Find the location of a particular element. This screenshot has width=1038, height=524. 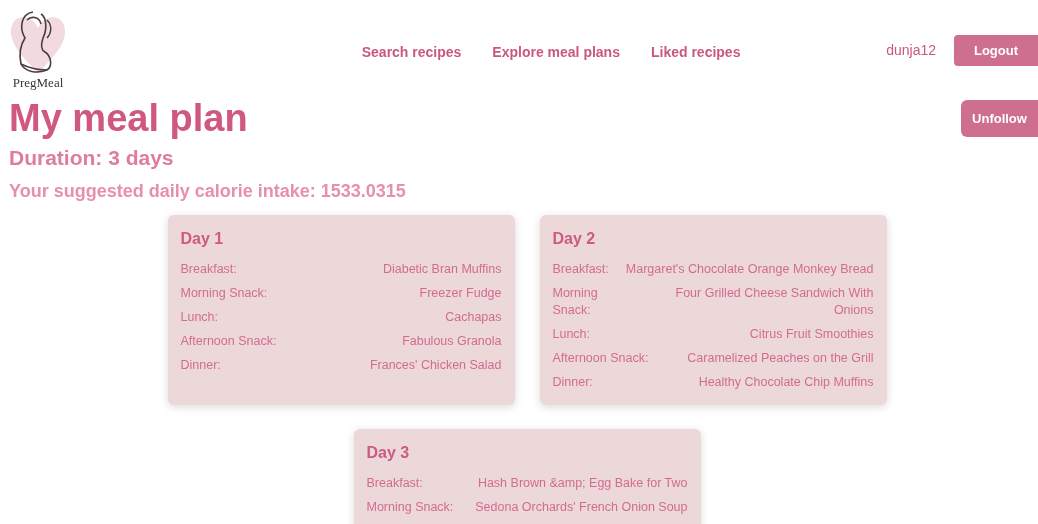

nav-link: Explore meal plans is located at coordinates (556, 52).